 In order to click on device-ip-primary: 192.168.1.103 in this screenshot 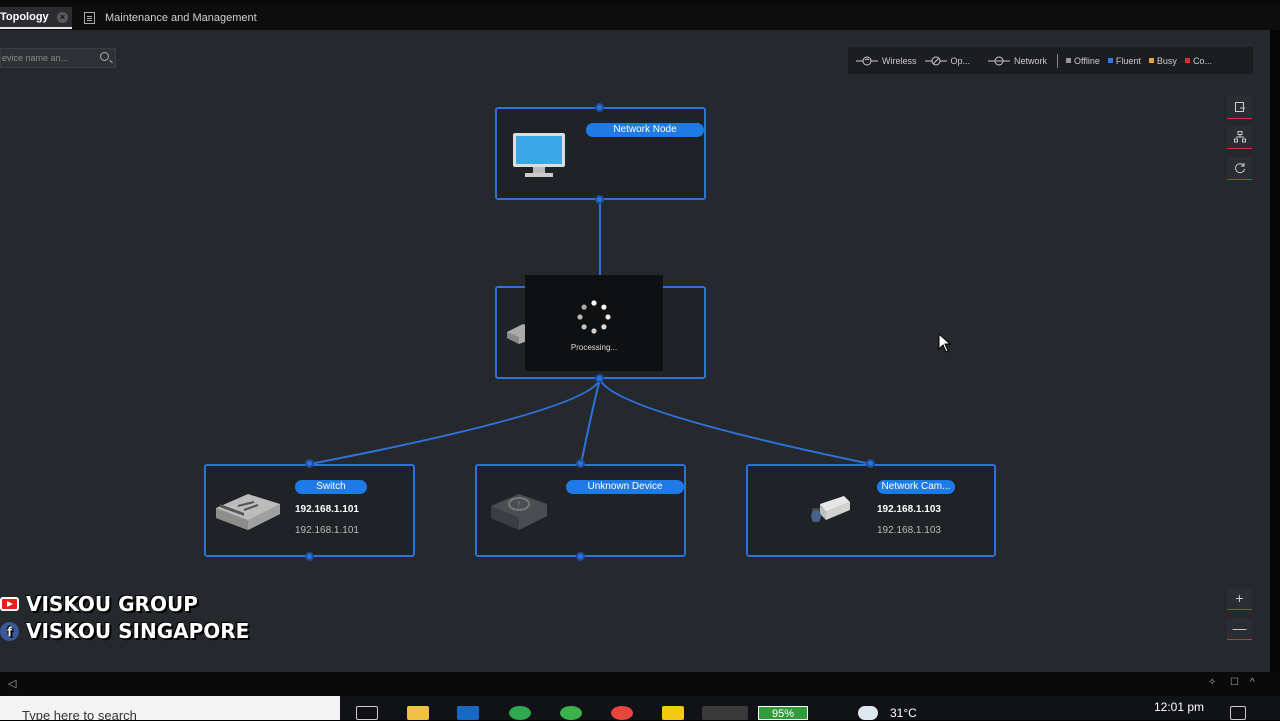, I will do `click(909, 509)`.